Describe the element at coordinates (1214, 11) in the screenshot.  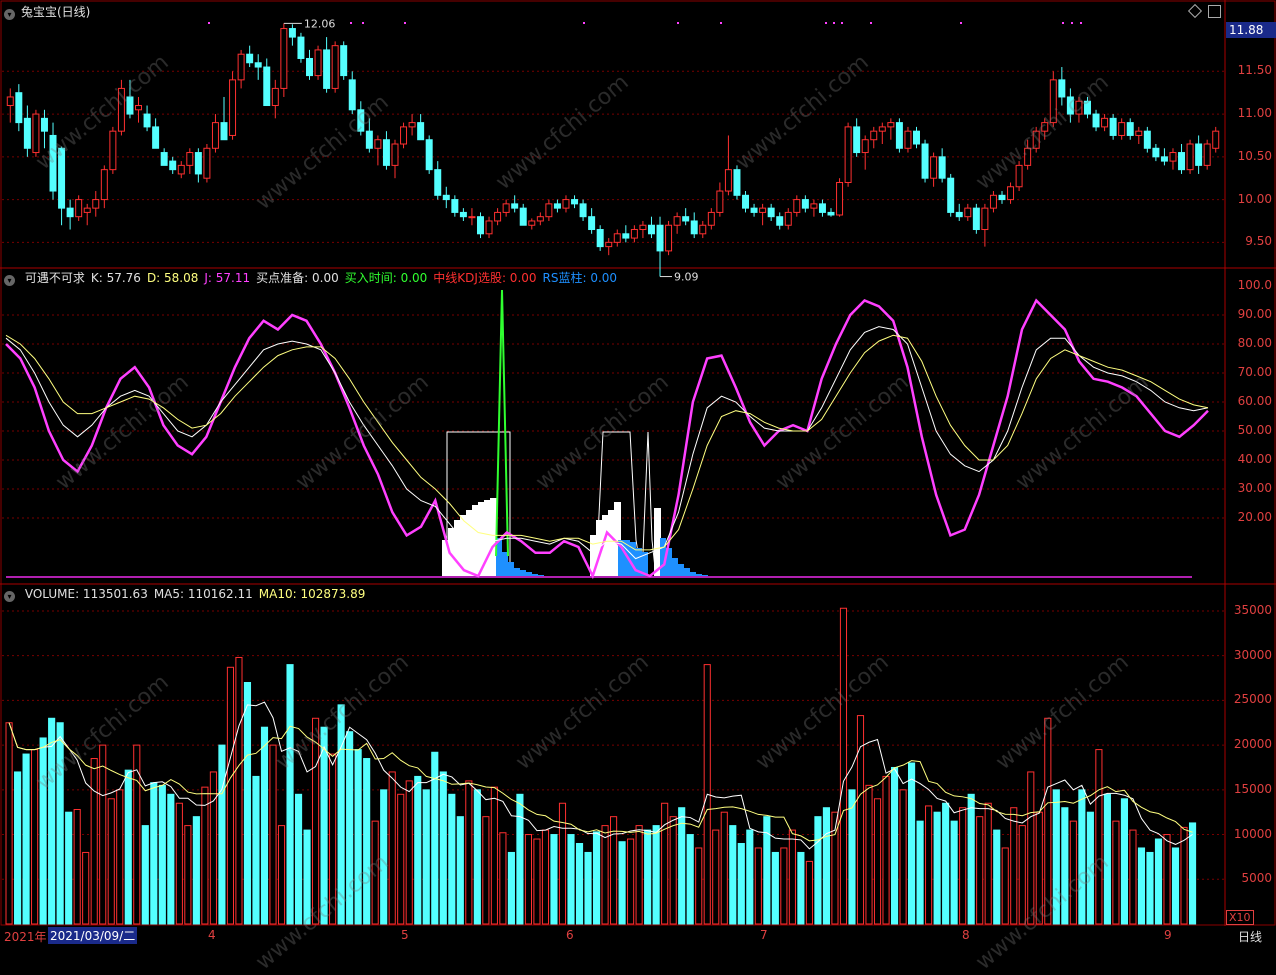
I see `window-toggle-icon` at that location.